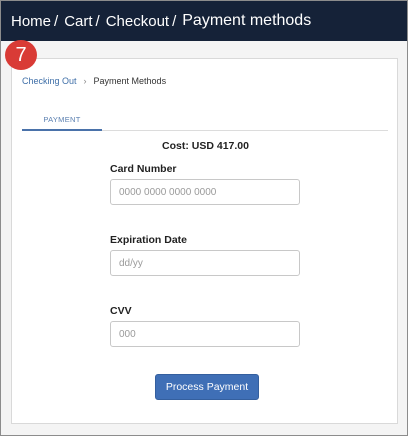 Image resolution: width=408 pixels, height=436 pixels. What do you see at coordinates (78, 21) in the screenshot?
I see `breadcrumb-cart: Cart` at bounding box center [78, 21].